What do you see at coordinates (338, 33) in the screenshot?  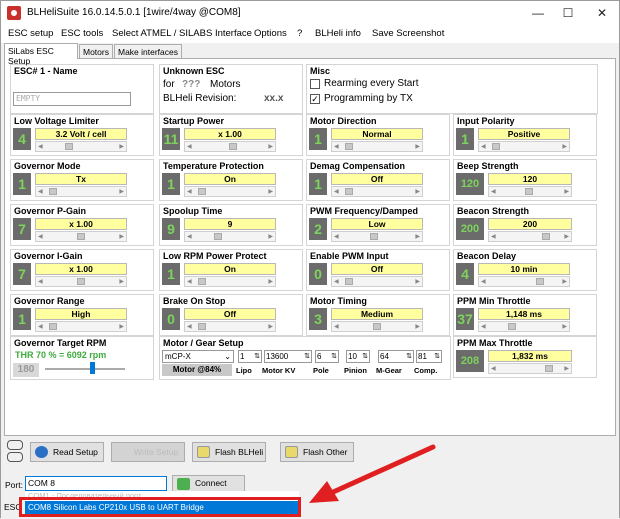 I see `menu-blheli-info: BLHeli info` at bounding box center [338, 33].